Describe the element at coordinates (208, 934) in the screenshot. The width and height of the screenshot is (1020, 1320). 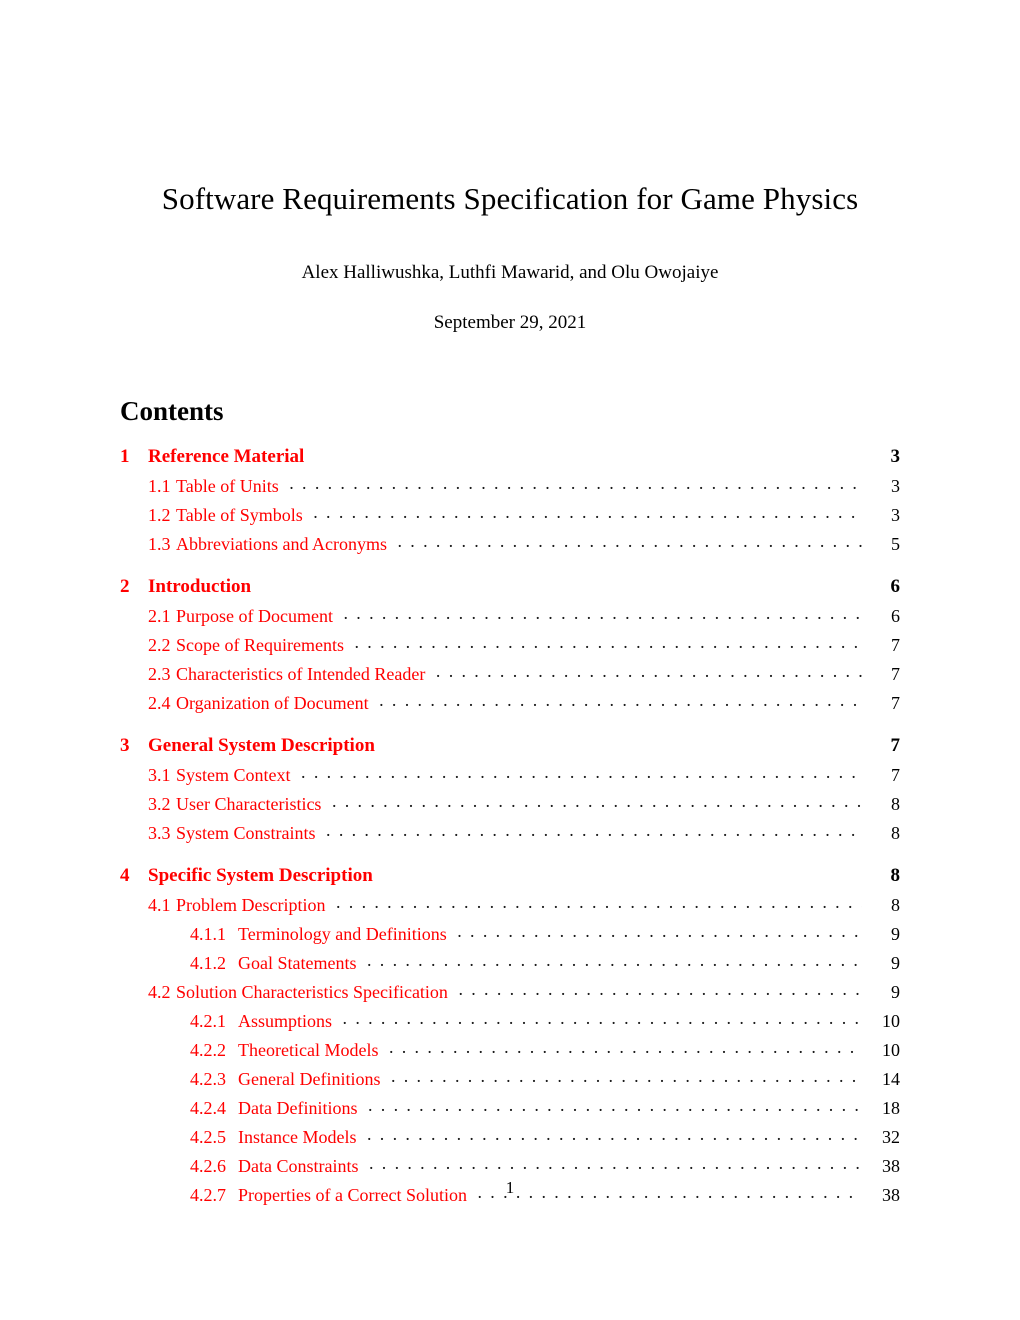
I see `toc-entry-number: 4.1.1` at that location.